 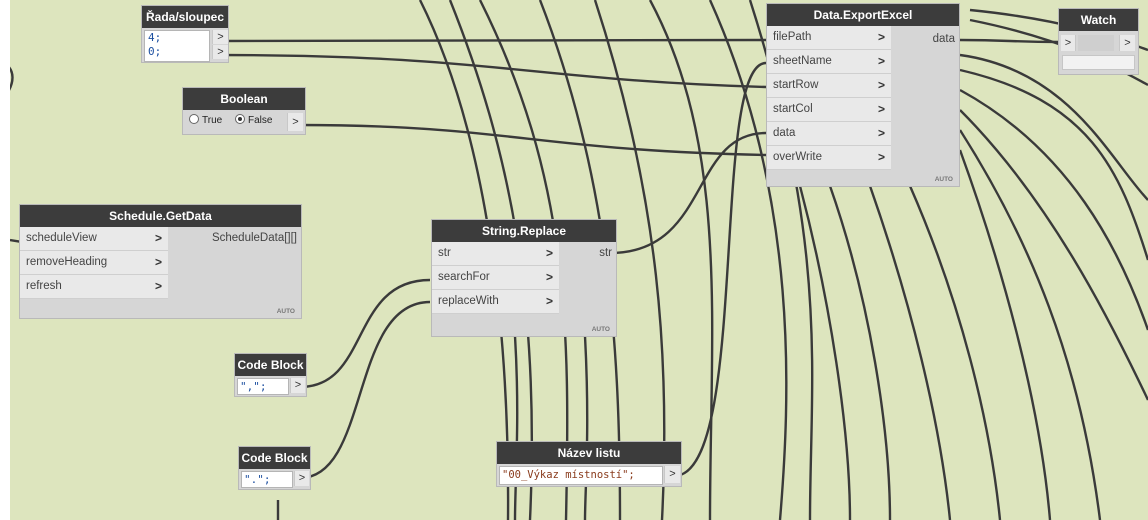 What do you see at coordinates (1098, 62) in the screenshot?
I see `watch-display` at bounding box center [1098, 62].